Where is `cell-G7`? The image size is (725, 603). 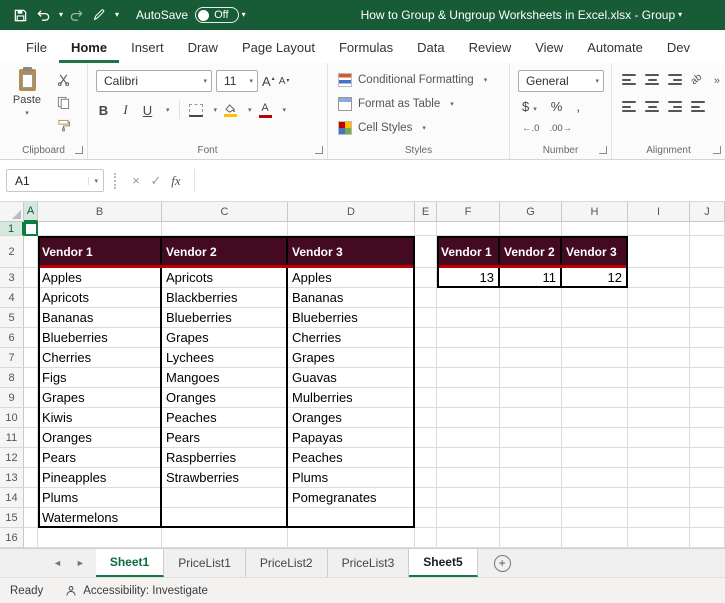 cell-G7 is located at coordinates (531, 358).